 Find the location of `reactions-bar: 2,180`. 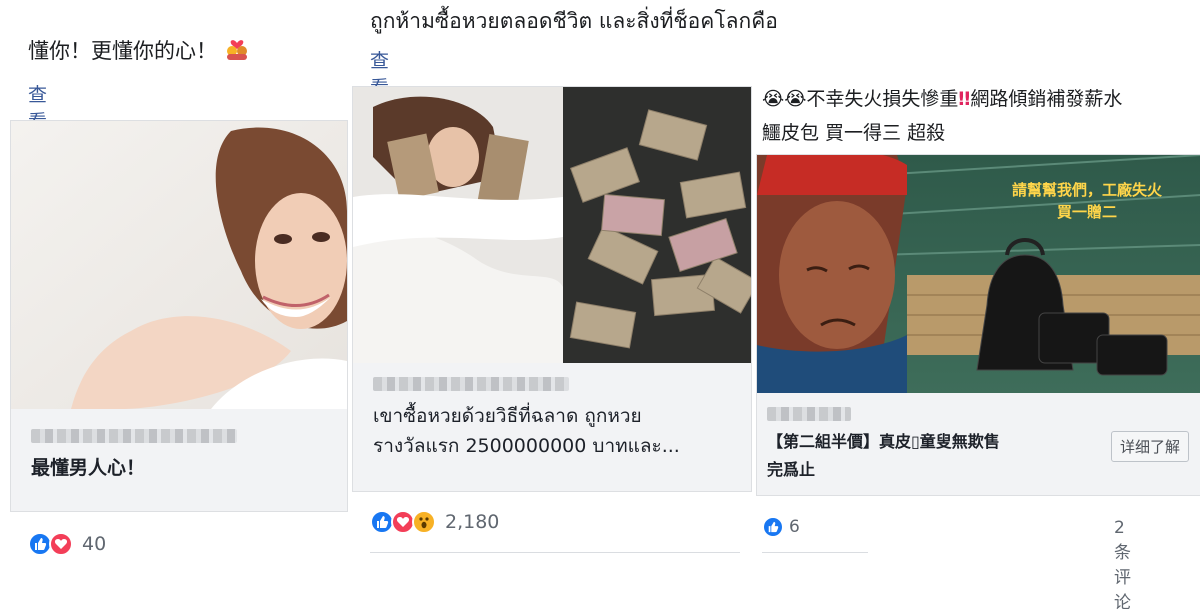

reactions-bar: 2,180 is located at coordinates (434, 522).